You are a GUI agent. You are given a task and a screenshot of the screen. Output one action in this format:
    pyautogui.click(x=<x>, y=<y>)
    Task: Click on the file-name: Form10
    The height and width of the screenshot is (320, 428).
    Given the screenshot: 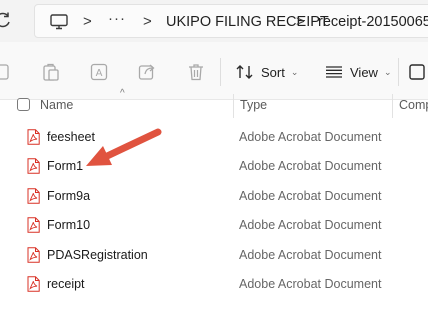 What is the action you would take?
    pyautogui.click(x=68, y=225)
    